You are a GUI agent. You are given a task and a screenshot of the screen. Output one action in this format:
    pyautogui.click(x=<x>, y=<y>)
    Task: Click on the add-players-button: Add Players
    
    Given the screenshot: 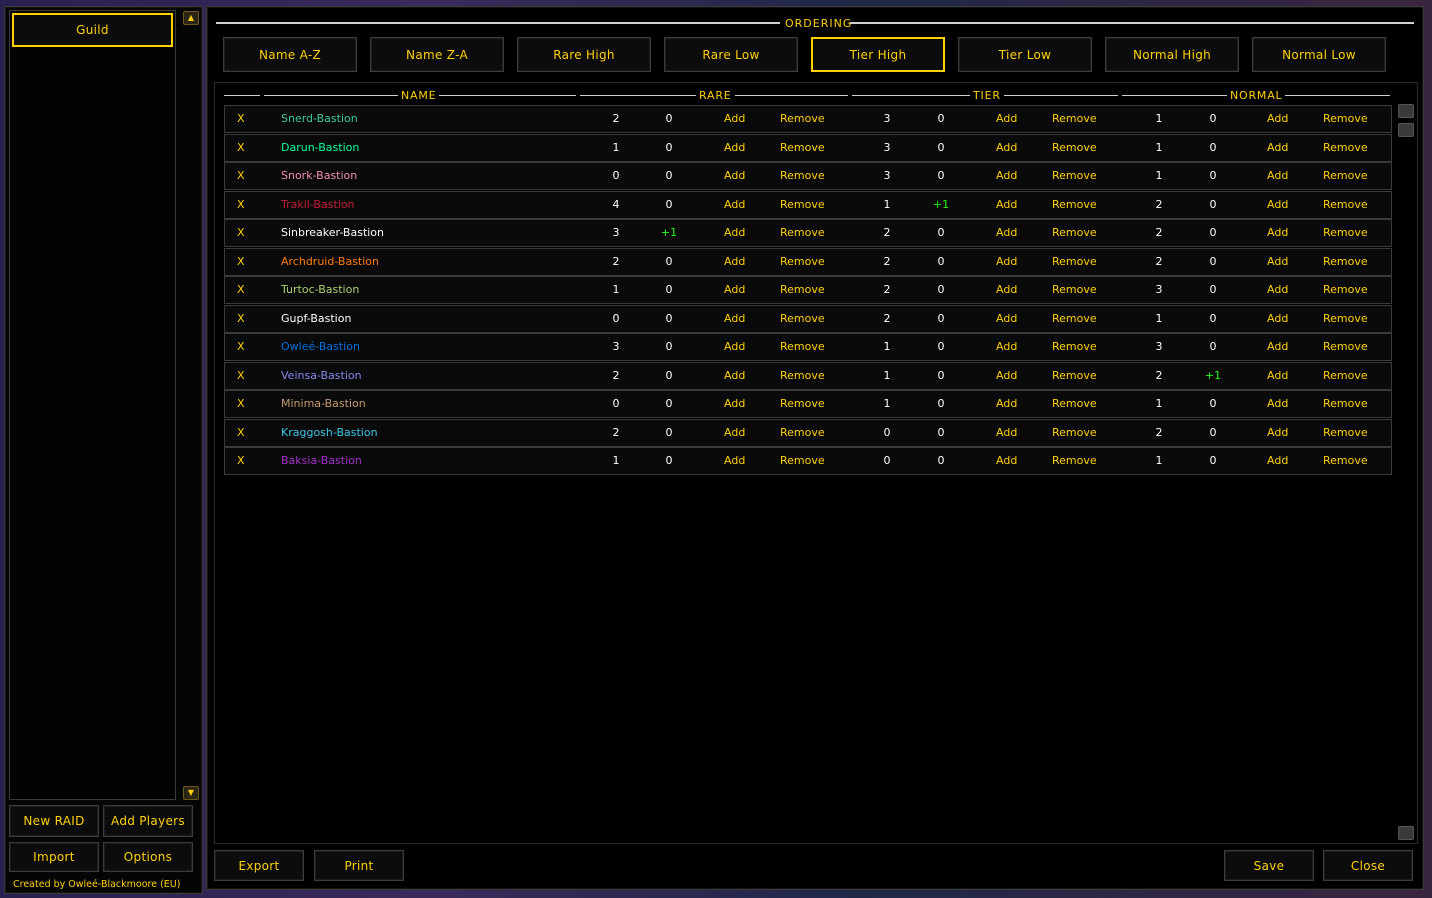 What is the action you would take?
    pyautogui.click(x=148, y=821)
    